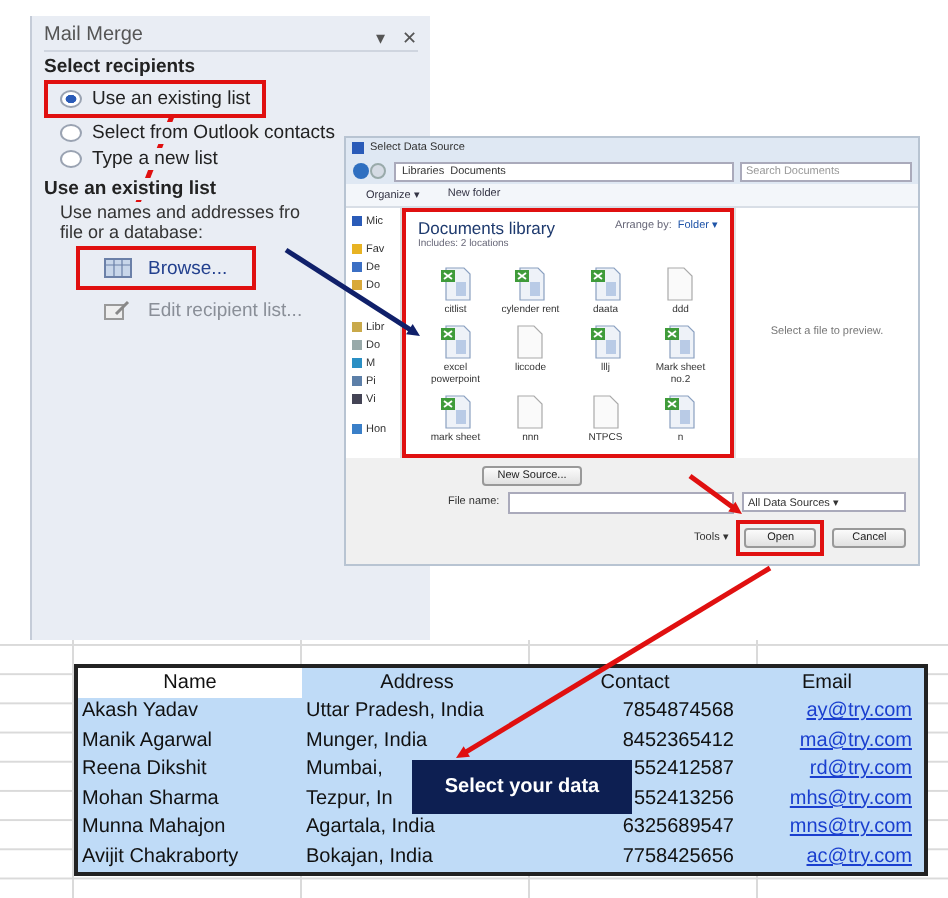 The height and width of the screenshot is (898, 948). I want to click on table-cell: Uttar Pradesh, India, so click(395, 711).